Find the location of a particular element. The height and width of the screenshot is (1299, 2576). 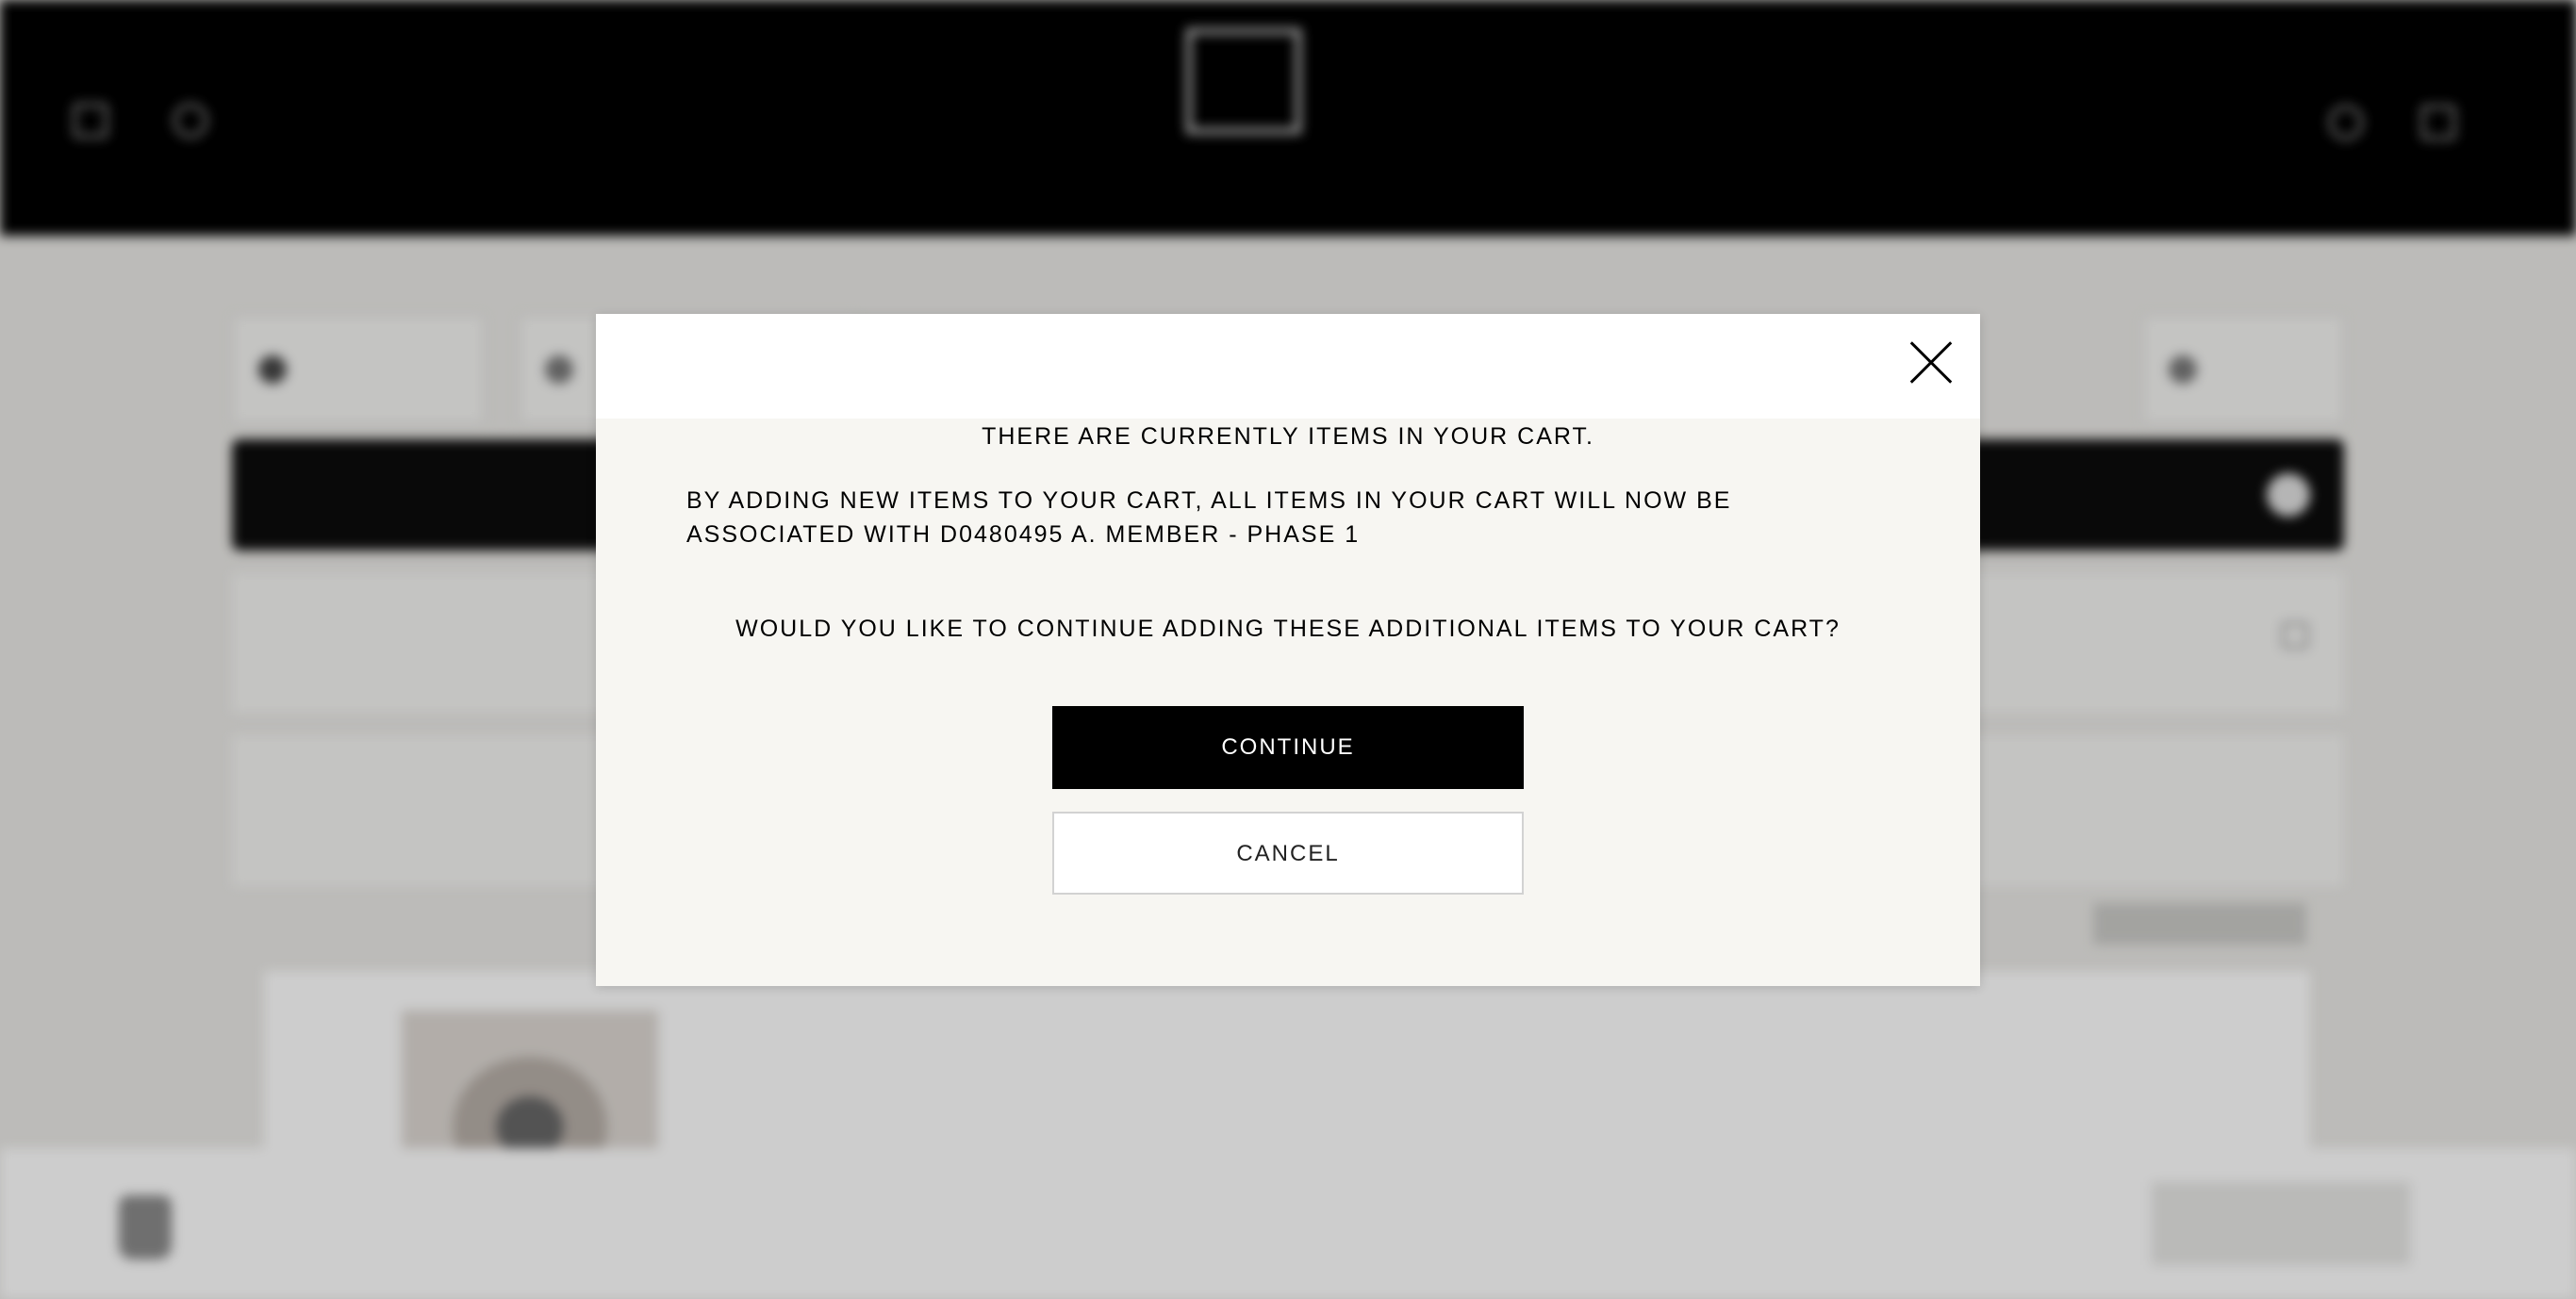

close-icon is located at coordinates (1931, 363).